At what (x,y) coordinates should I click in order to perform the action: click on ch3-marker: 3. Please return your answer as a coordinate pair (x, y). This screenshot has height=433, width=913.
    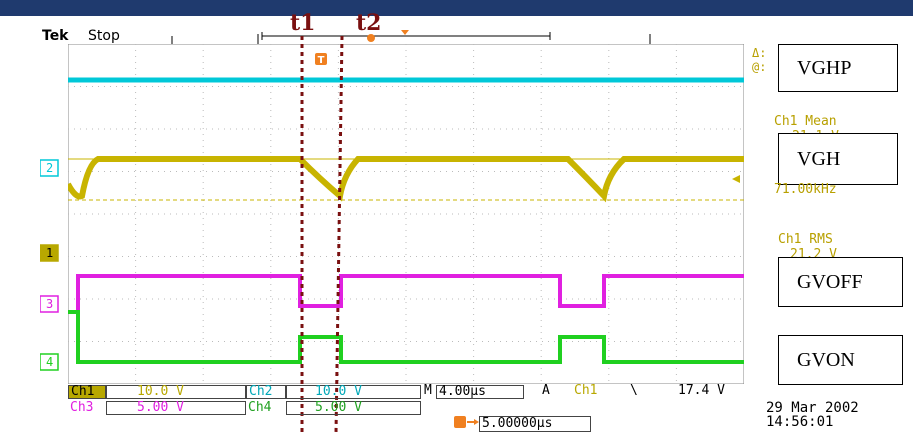
    Looking at the image, I should click on (49, 304).